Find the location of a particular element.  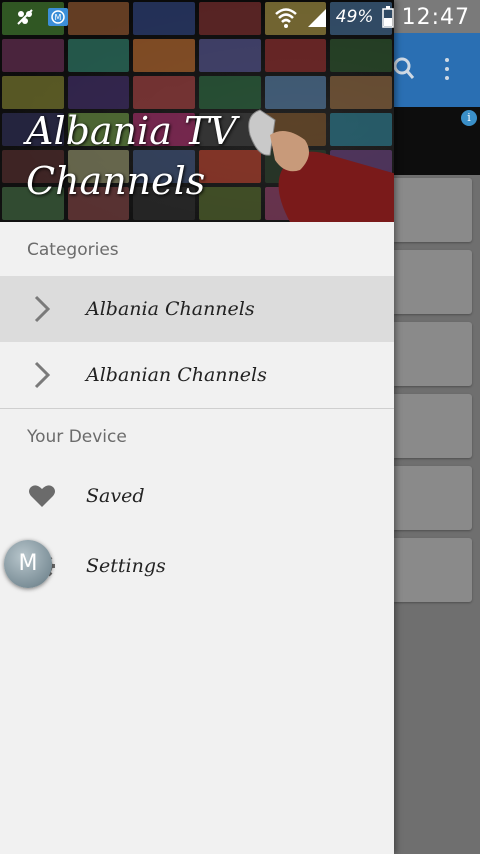

overflow-menu-icon is located at coordinates (447, 71).